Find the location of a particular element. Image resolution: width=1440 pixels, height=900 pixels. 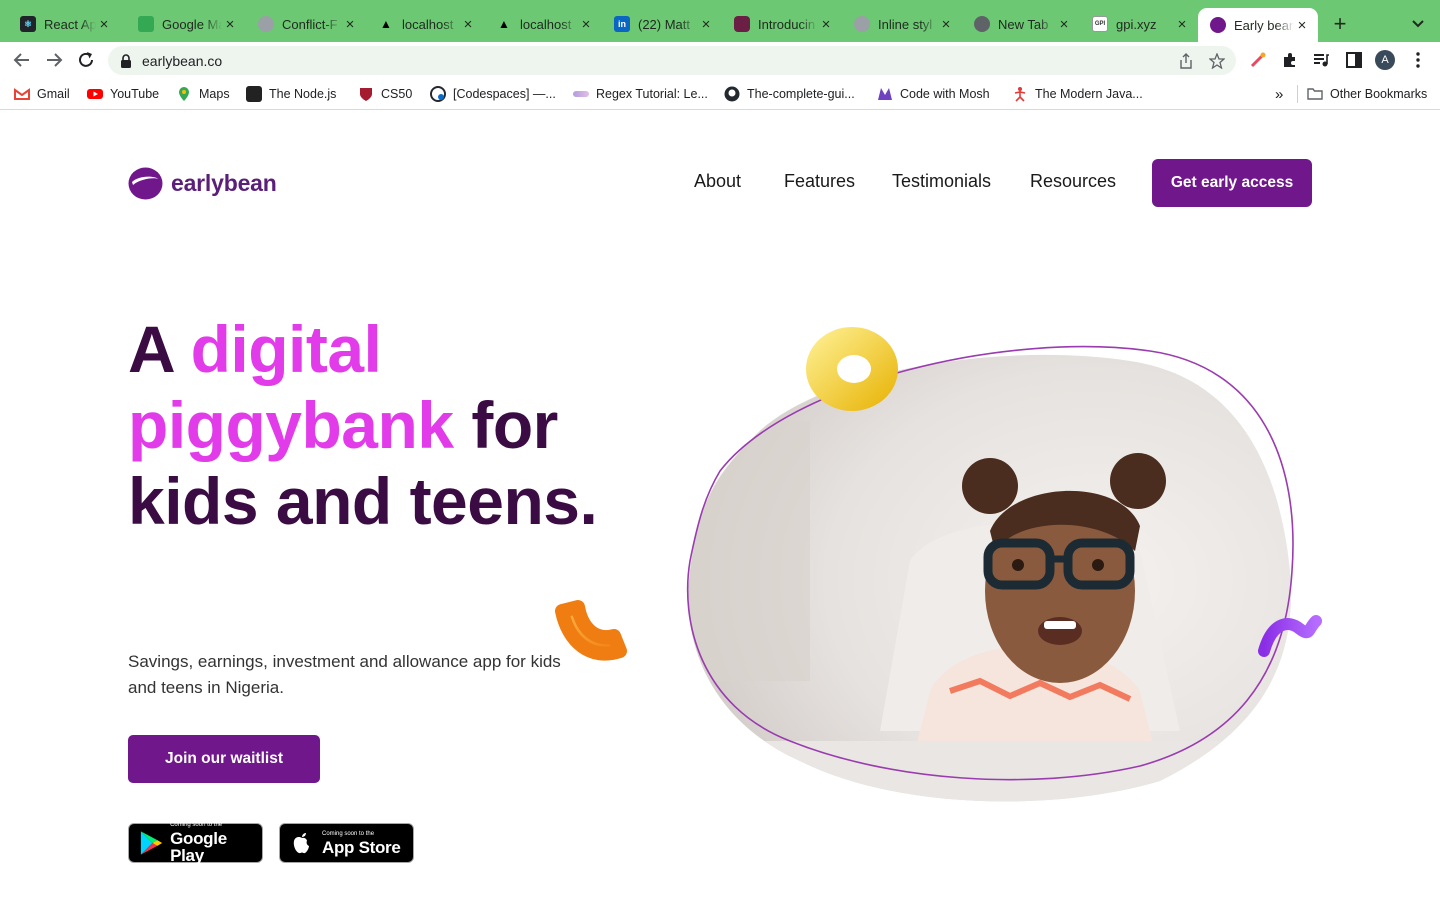

mosh-icon is located at coordinates (885, 94).